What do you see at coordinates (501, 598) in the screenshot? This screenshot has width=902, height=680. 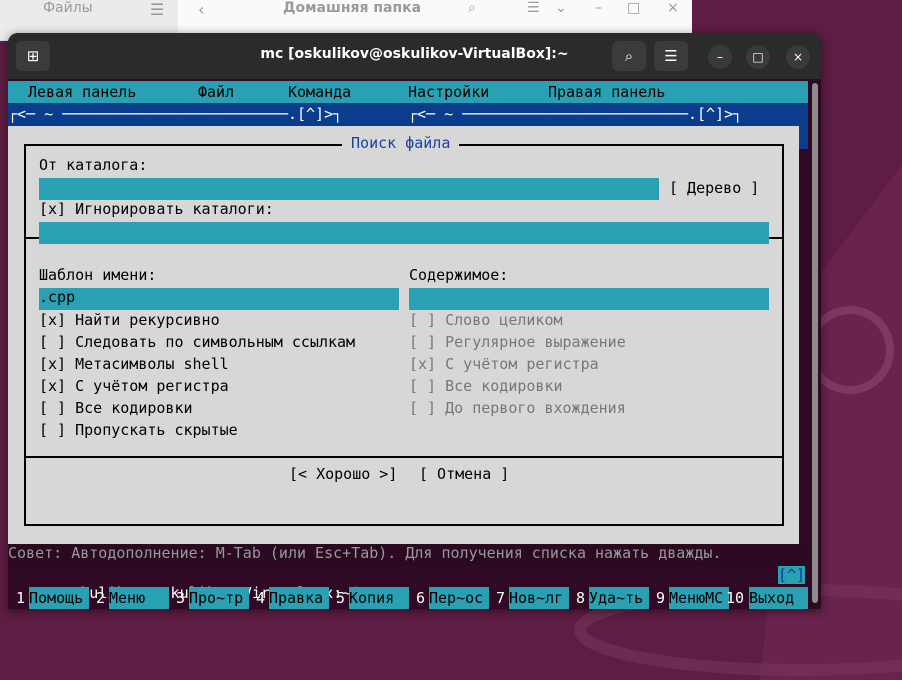 I see `fkey-number: 7` at bounding box center [501, 598].